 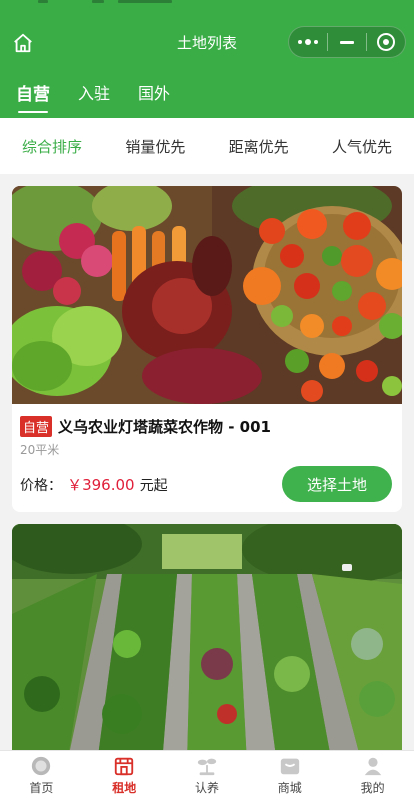 What do you see at coordinates (154, 96) in the screenshot?
I see `tab-foreign: 国外` at bounding box center [154, 96].